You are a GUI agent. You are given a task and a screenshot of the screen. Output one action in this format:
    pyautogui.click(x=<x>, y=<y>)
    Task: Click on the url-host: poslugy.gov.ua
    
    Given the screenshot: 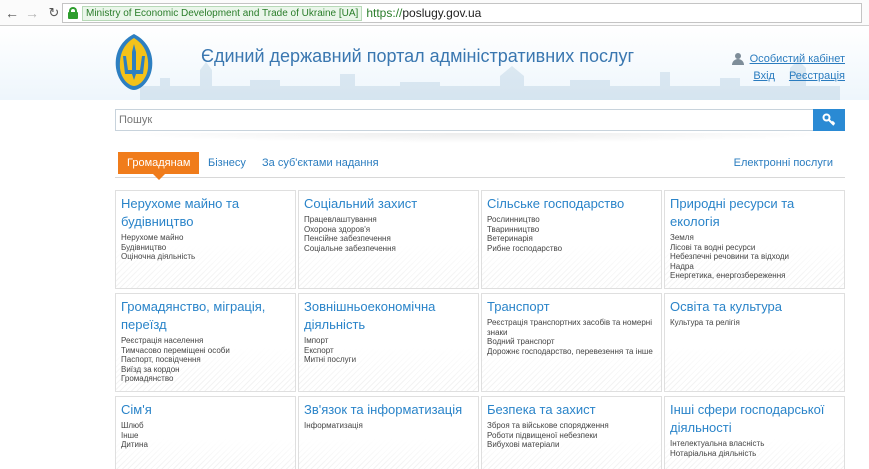 What is the action you would take?
    pyautogui.click(x=442, y=13)
    